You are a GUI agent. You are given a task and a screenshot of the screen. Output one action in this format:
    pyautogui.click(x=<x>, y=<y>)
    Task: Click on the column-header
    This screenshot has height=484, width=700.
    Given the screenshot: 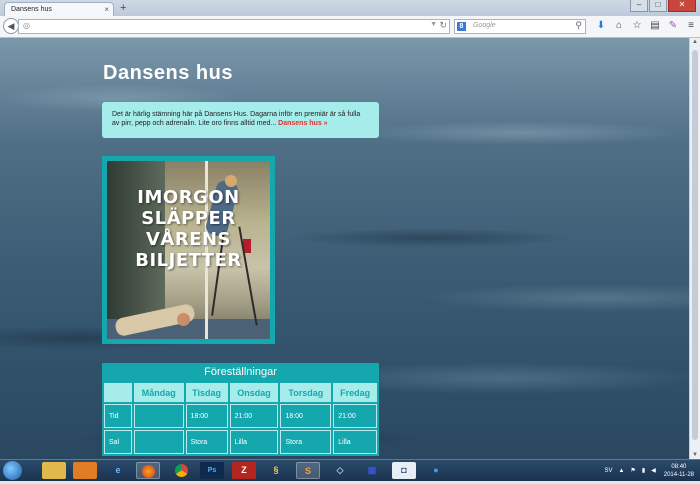 What is the action you would take?
    pyautogui.click(x=118, y=392)
    